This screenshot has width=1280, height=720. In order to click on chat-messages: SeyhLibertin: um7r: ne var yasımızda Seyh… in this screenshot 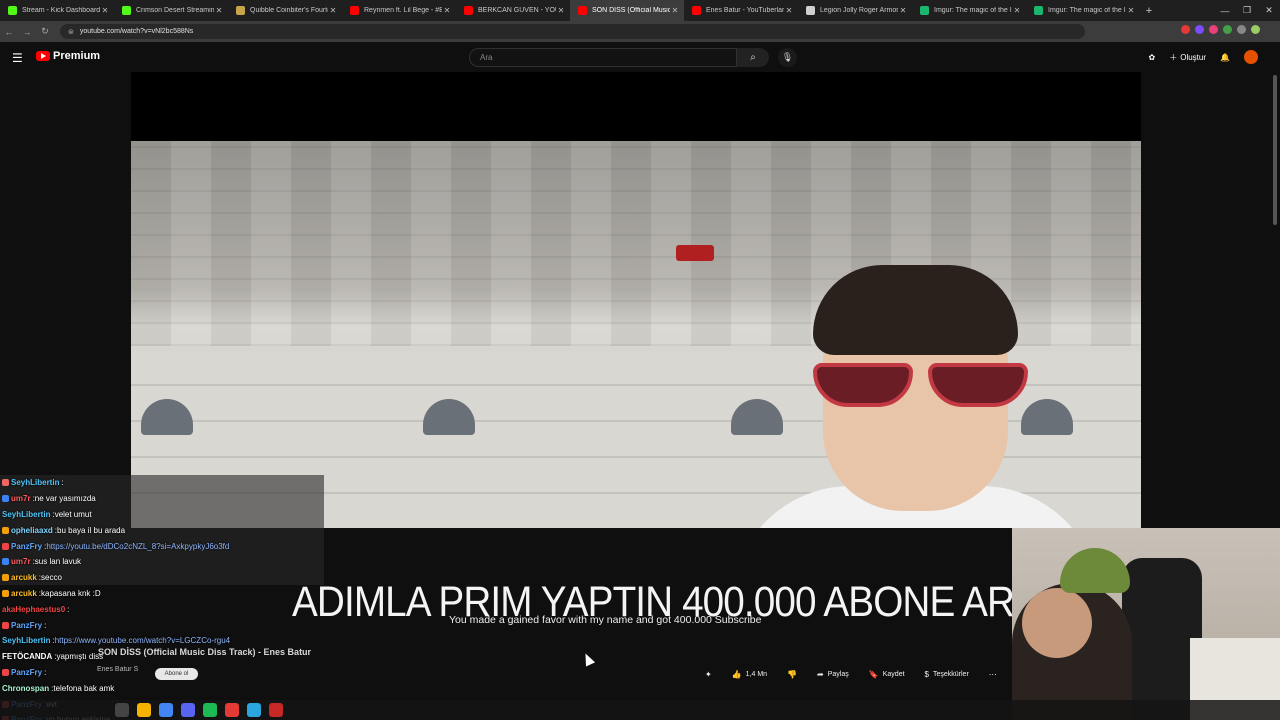, I will do `click(116, 597)`.